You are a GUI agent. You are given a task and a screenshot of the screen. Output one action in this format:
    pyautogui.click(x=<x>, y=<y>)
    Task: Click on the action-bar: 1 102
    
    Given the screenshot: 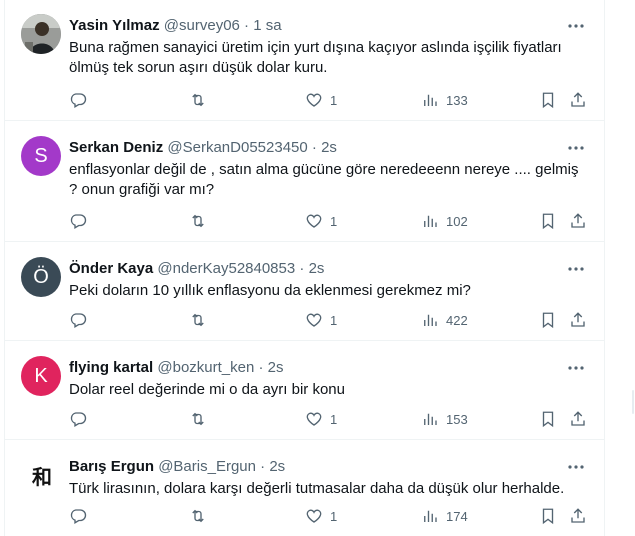 What is the action you would take?
    pyautogui.click(x=331, y=221)
    